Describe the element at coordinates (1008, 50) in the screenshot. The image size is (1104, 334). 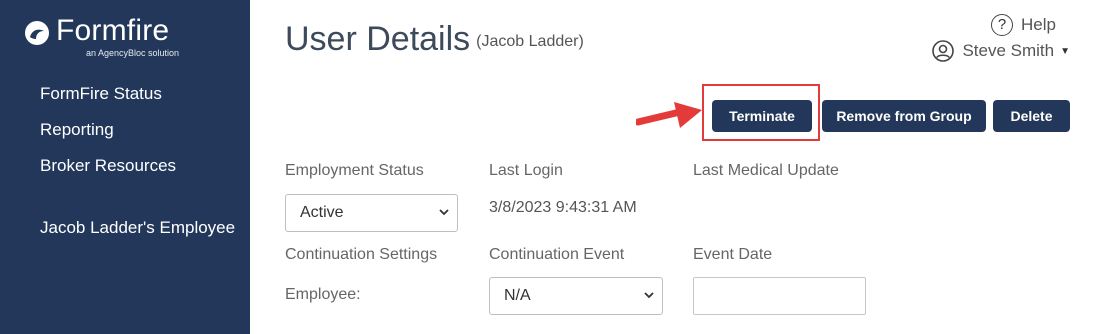
I see `user-name: Steve Smith` at that location.